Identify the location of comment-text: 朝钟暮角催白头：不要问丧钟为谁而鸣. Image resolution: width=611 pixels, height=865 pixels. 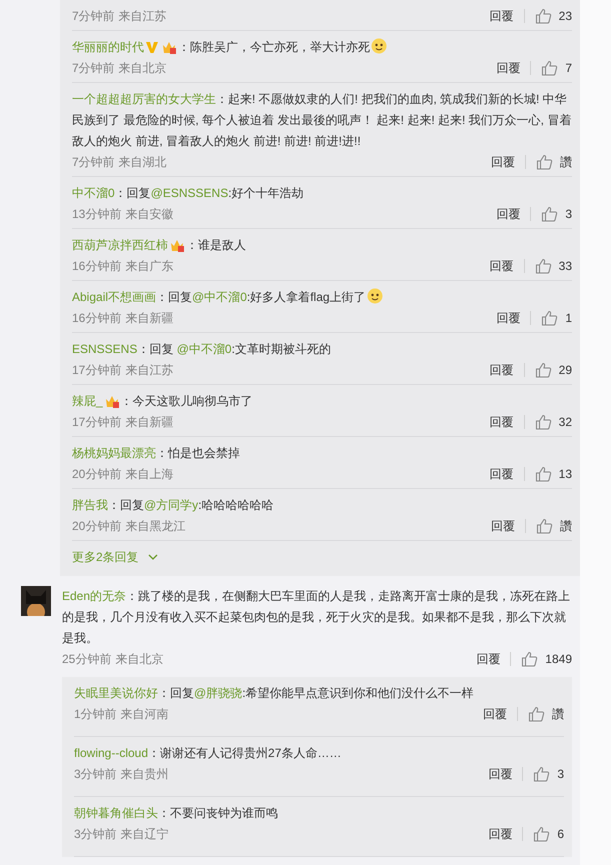
(176, 813).